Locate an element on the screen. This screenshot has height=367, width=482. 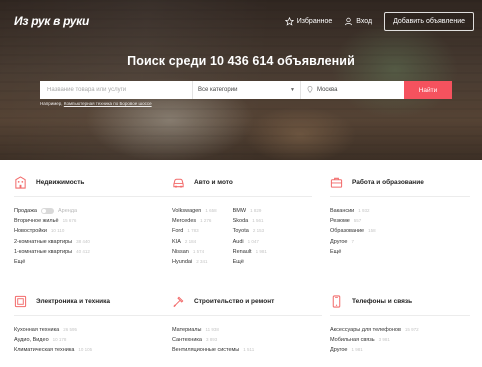
list-item: Аксессуары для телефонов 15 972 is located at coordinates (400, 330).